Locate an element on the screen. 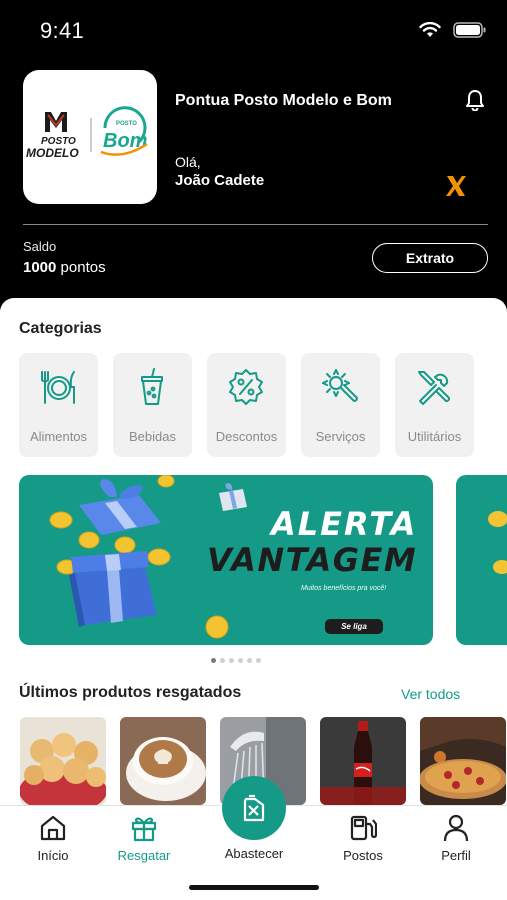 The image size is (507, 900). banner-next-illustration is located at coordinates (497, 542).